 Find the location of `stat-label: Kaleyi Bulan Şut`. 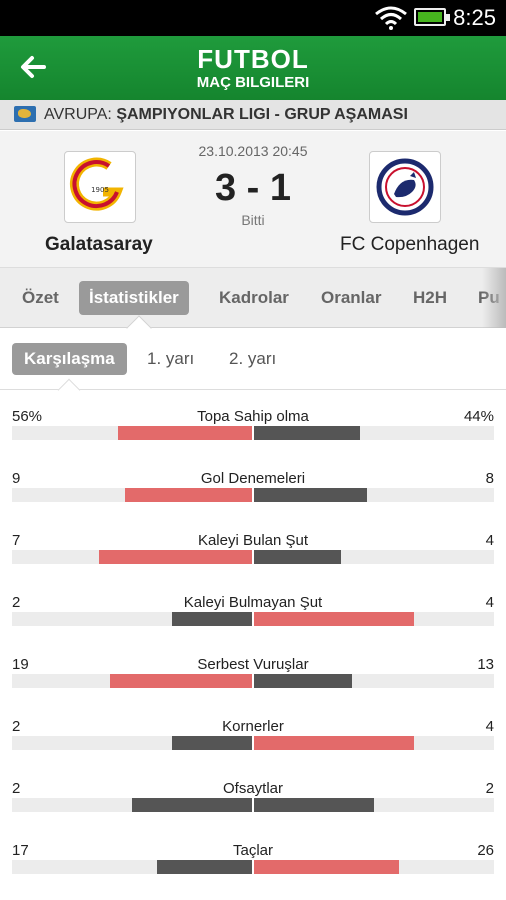

stat-label: Kaleyi Bulan Şut is located at coordinates (253, 540).